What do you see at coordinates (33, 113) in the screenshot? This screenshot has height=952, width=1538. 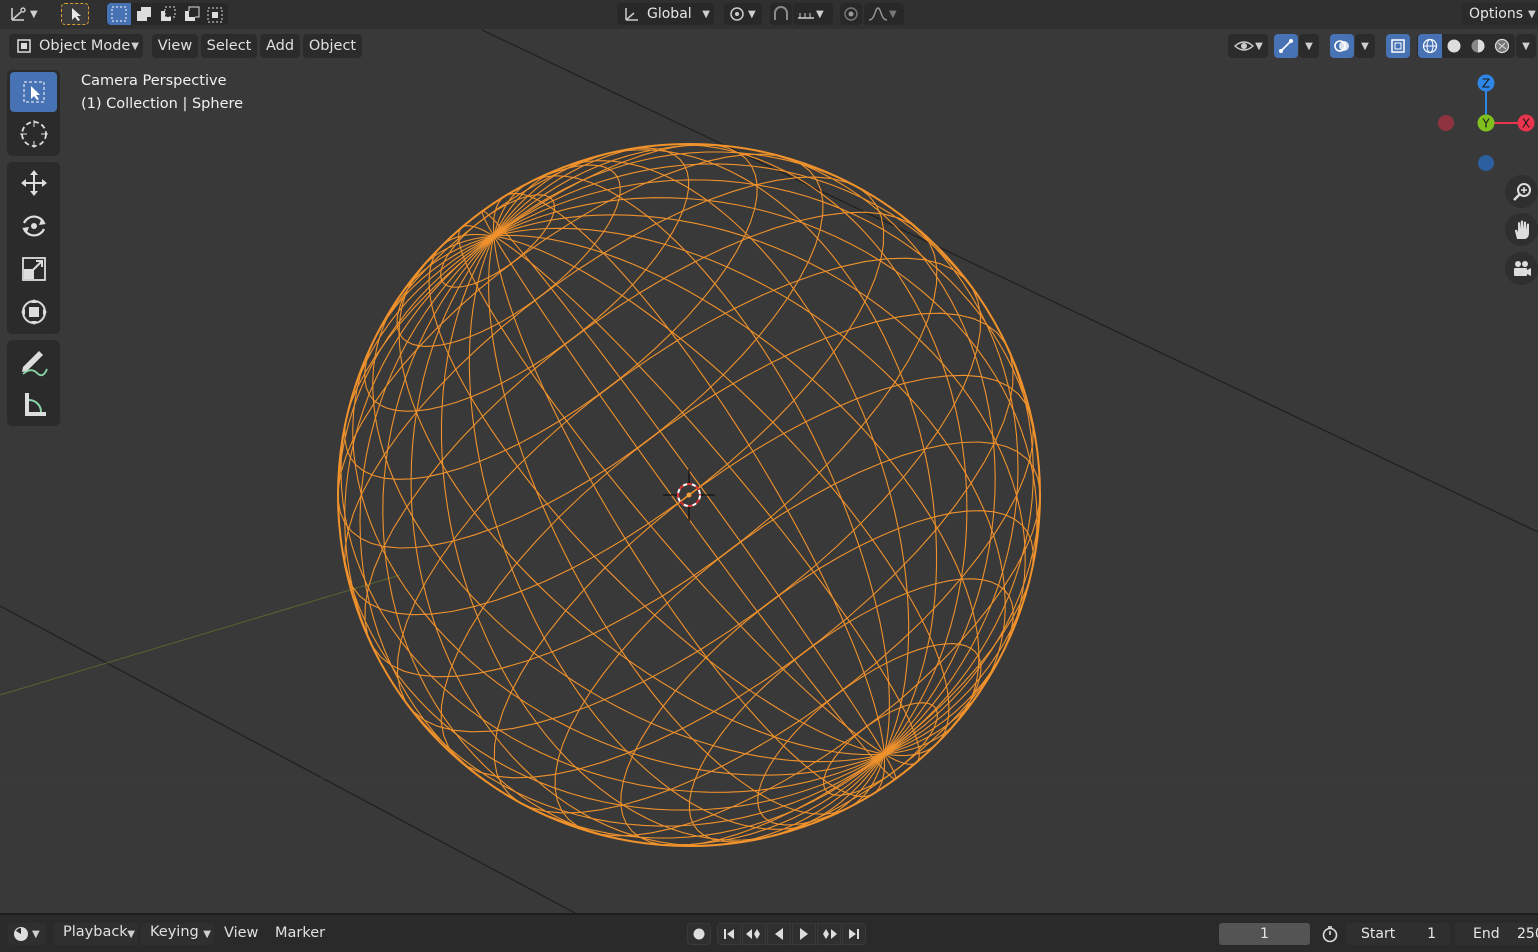 I see `toolbar-group-select` at bounding box center [33, 113].